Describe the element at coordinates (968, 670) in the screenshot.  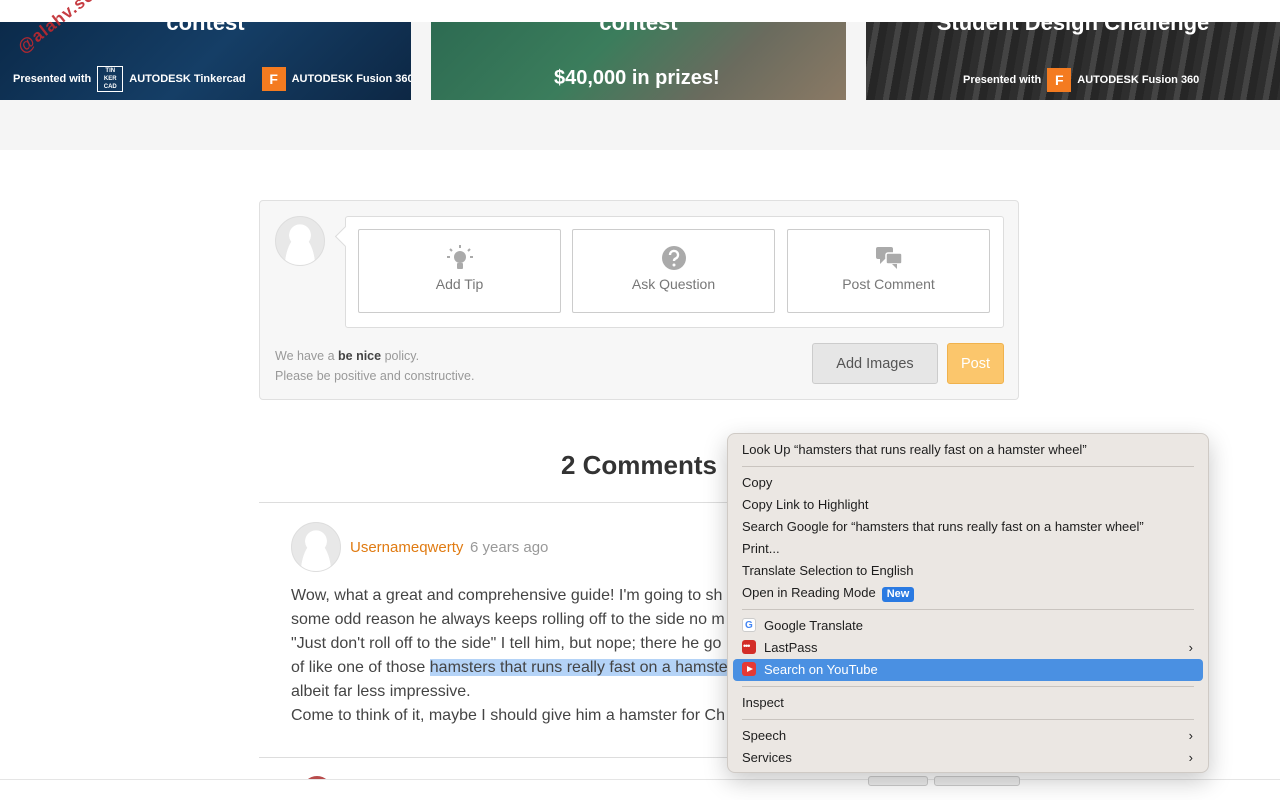
I see `menu-search-youtube: Search on YouTube` at that location.